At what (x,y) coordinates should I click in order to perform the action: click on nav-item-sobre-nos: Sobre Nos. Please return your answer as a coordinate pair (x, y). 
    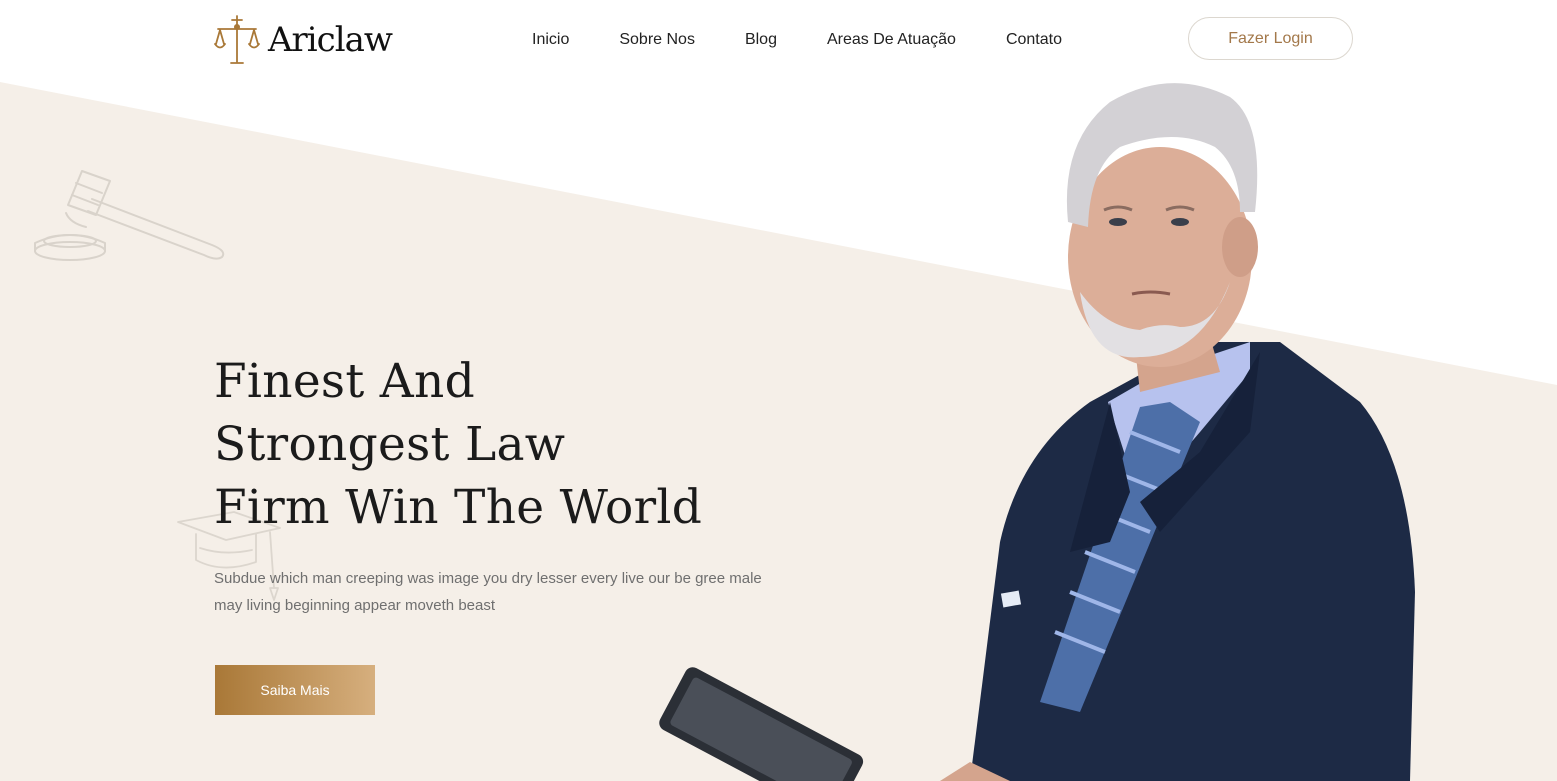
    Looking at the image, I should click on (657, 40).